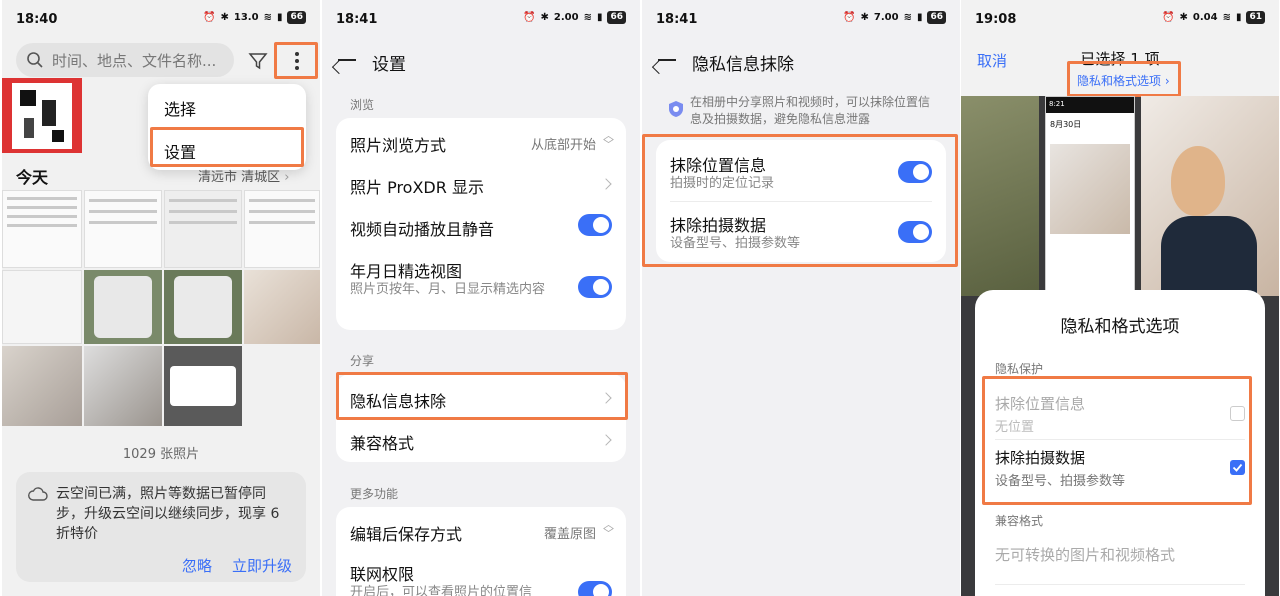 Image resolution: width=1280 pixels, height=596 pixels. I want to click on more-card: 编辑后保存方式 覆盖原图 ︿ ﹀ 联网权限 开启后，可以查看照片的位置信, so click(481, 551).